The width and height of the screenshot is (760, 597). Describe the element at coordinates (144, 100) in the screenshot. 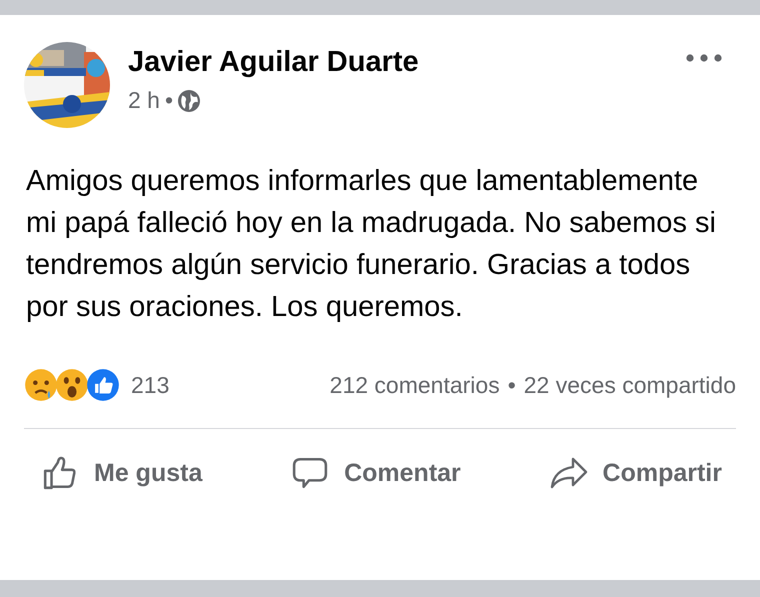

I see `post-time: 2 h` at that location.